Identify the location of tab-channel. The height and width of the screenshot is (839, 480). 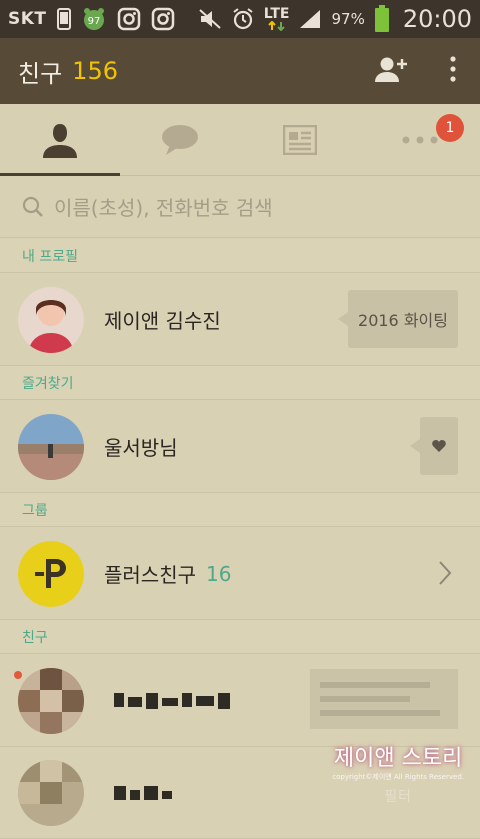
(300, 139).